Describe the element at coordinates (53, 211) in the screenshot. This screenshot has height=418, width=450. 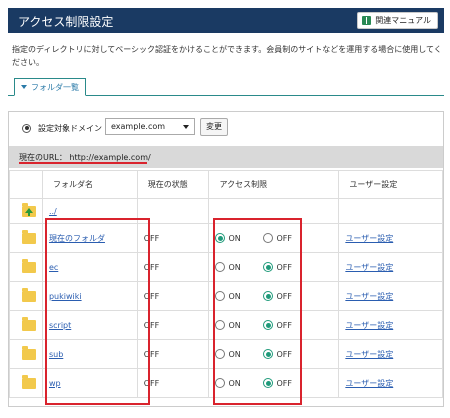
I see `parent-folder-link: ../` at that location.